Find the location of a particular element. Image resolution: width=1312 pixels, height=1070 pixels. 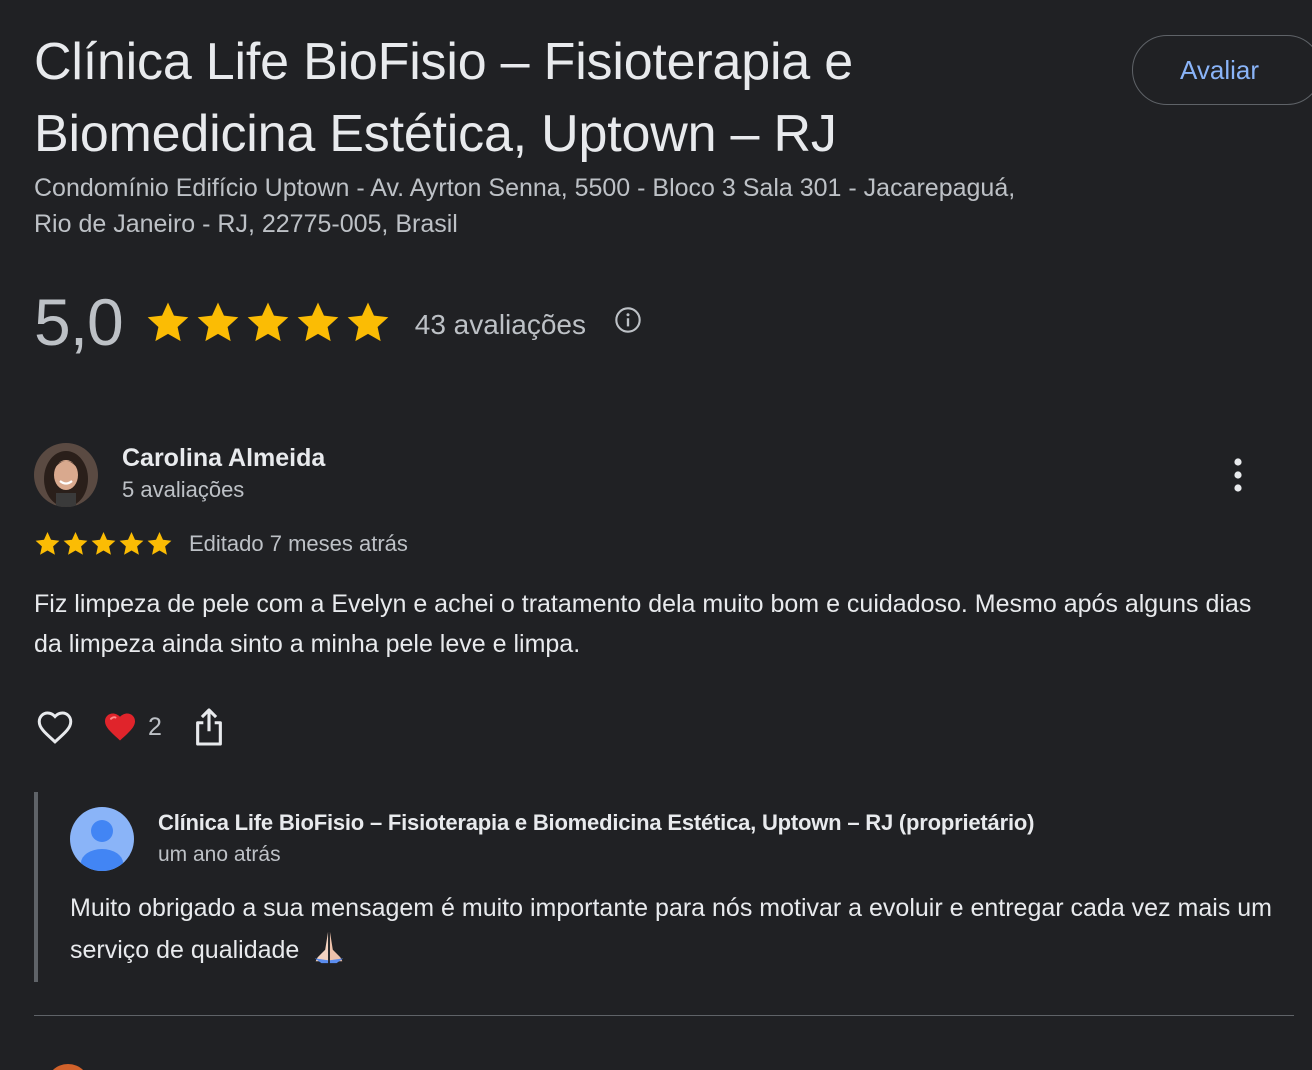

reviewer-avatar is located at coordinates (66, 475).